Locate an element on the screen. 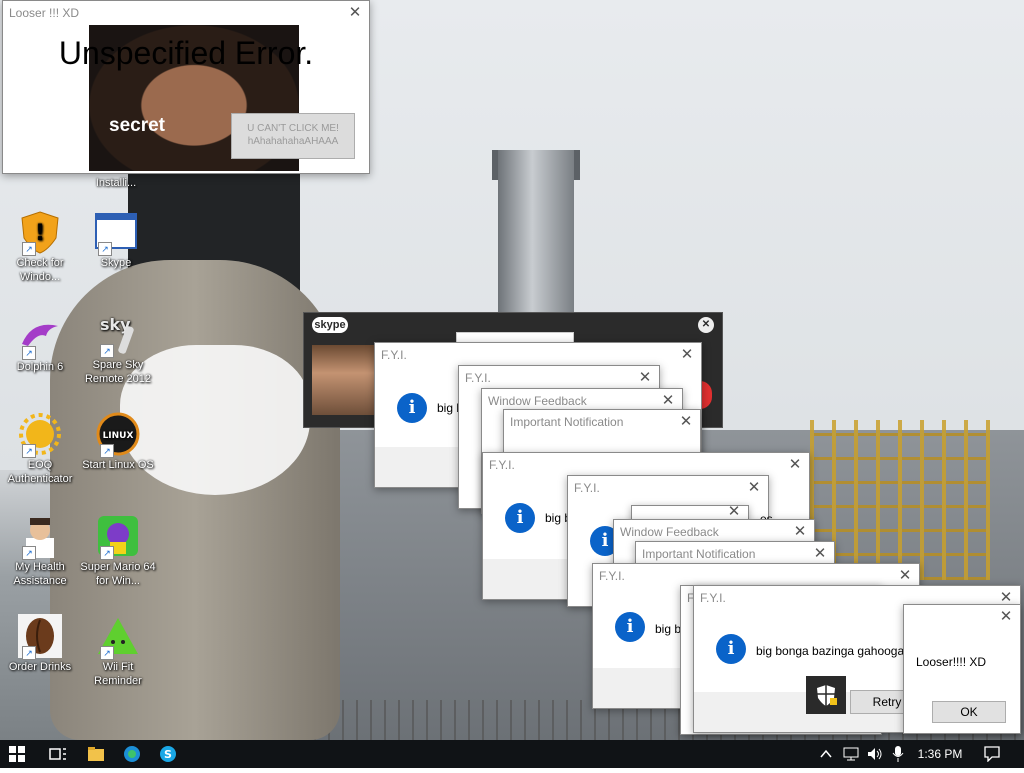 The image size is (1024, 773). desktop-icon-linux: LINUX ↗ Start Linux OS is located at coordinates (118, 442).